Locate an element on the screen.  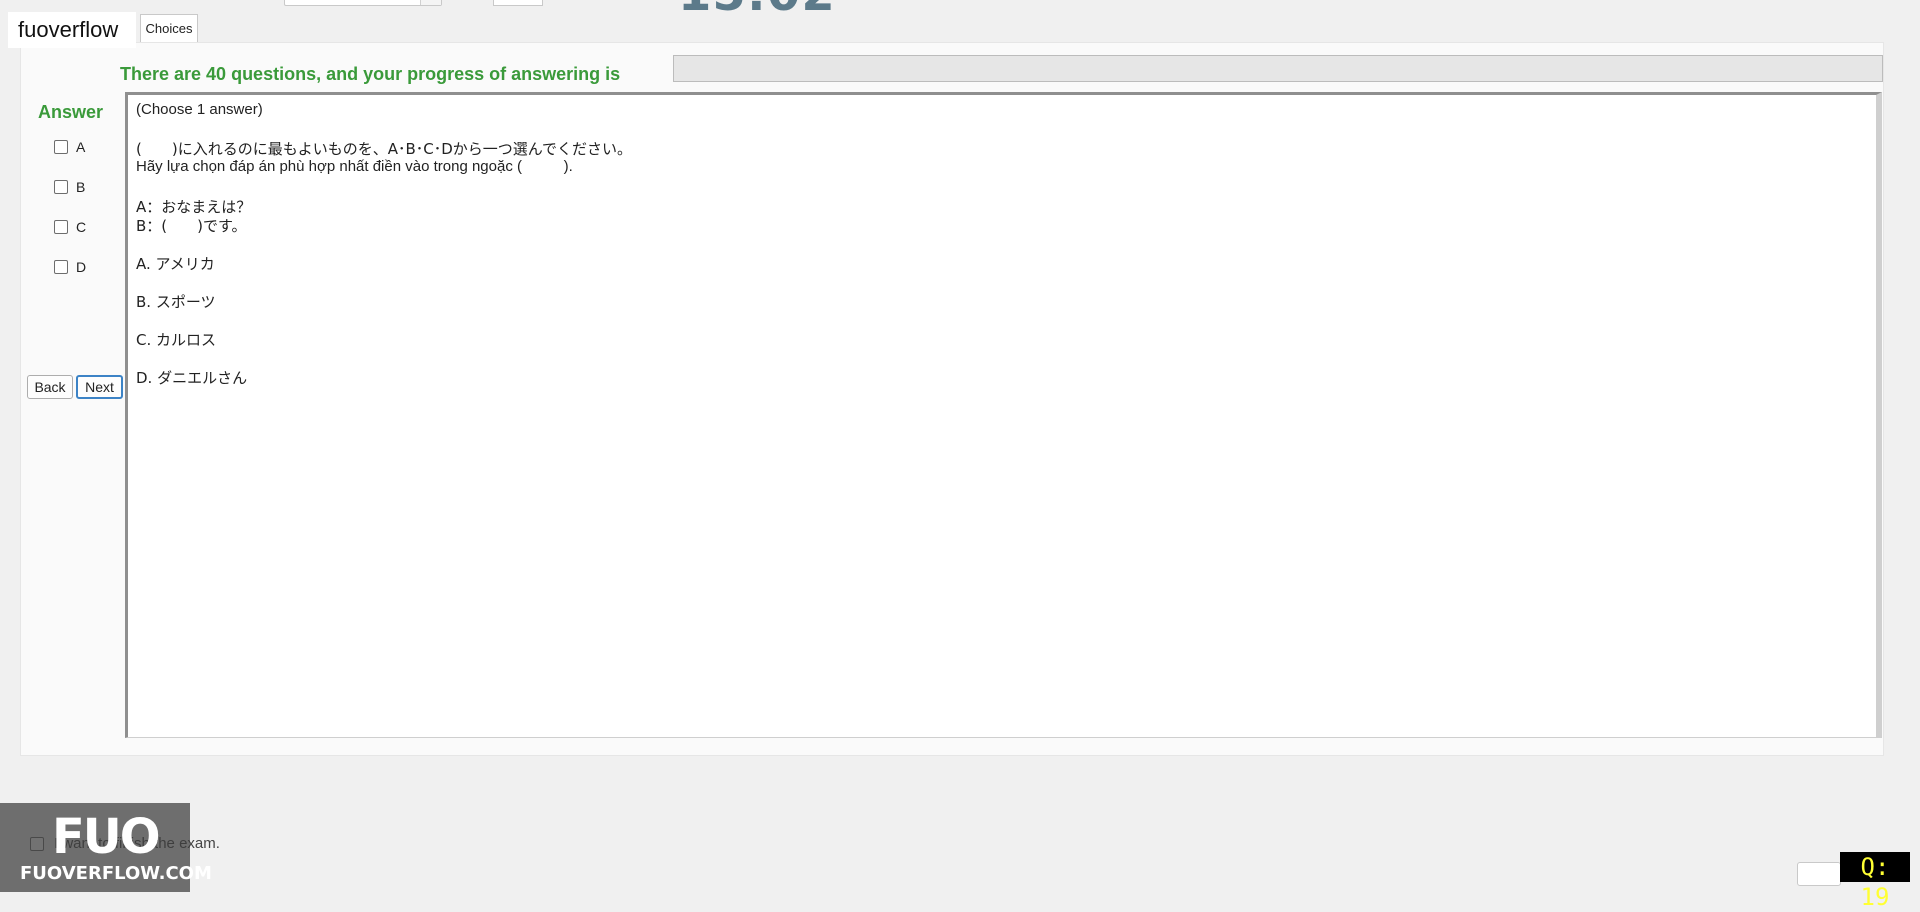
answer-instruction: (Choose 1 answer) is located at coordinates (199, 109).